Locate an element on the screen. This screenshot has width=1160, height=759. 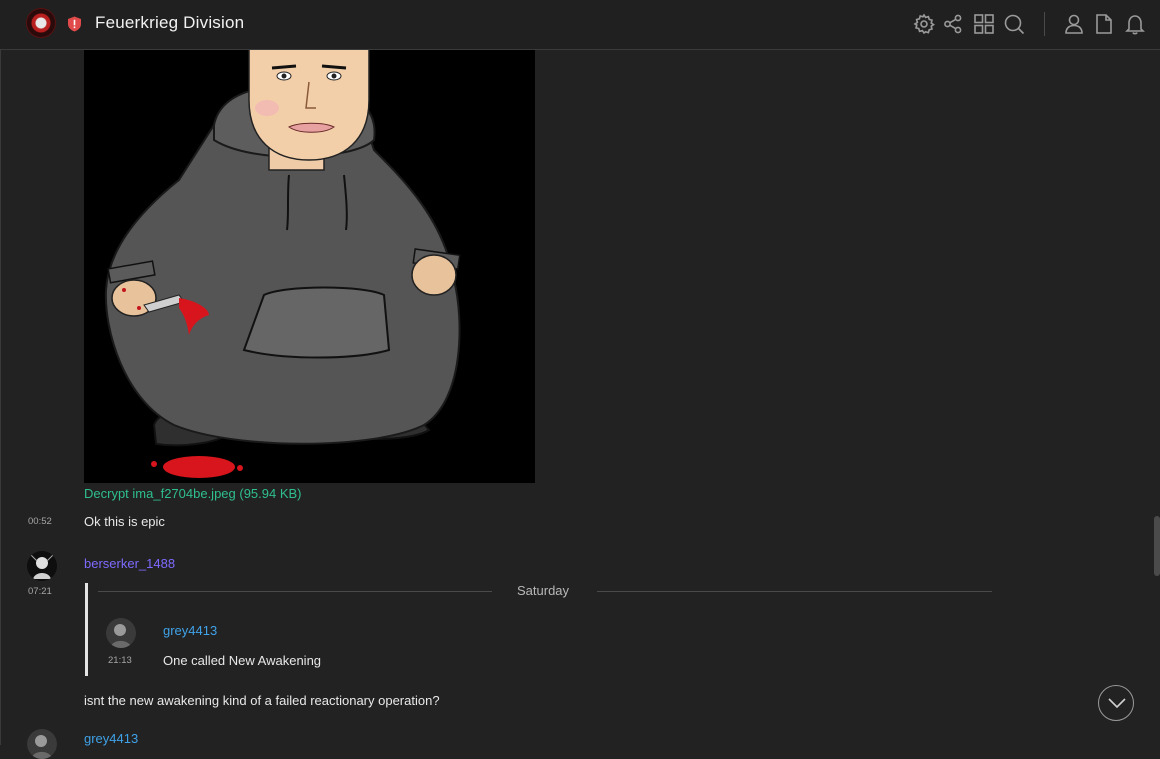
apps-grid-icon is located at coordinates (984, 24).